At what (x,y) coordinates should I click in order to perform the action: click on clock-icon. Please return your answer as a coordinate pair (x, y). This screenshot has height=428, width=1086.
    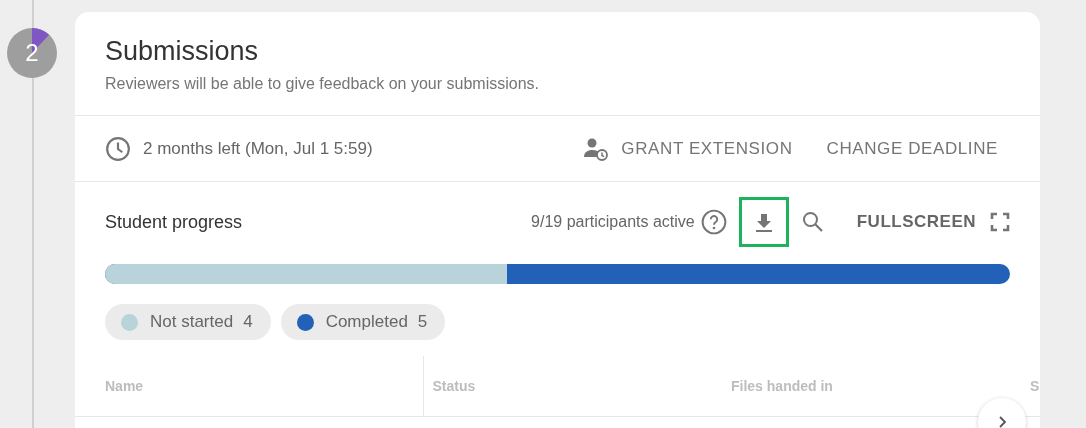
    Looking at the image, I should click on (118, 148).